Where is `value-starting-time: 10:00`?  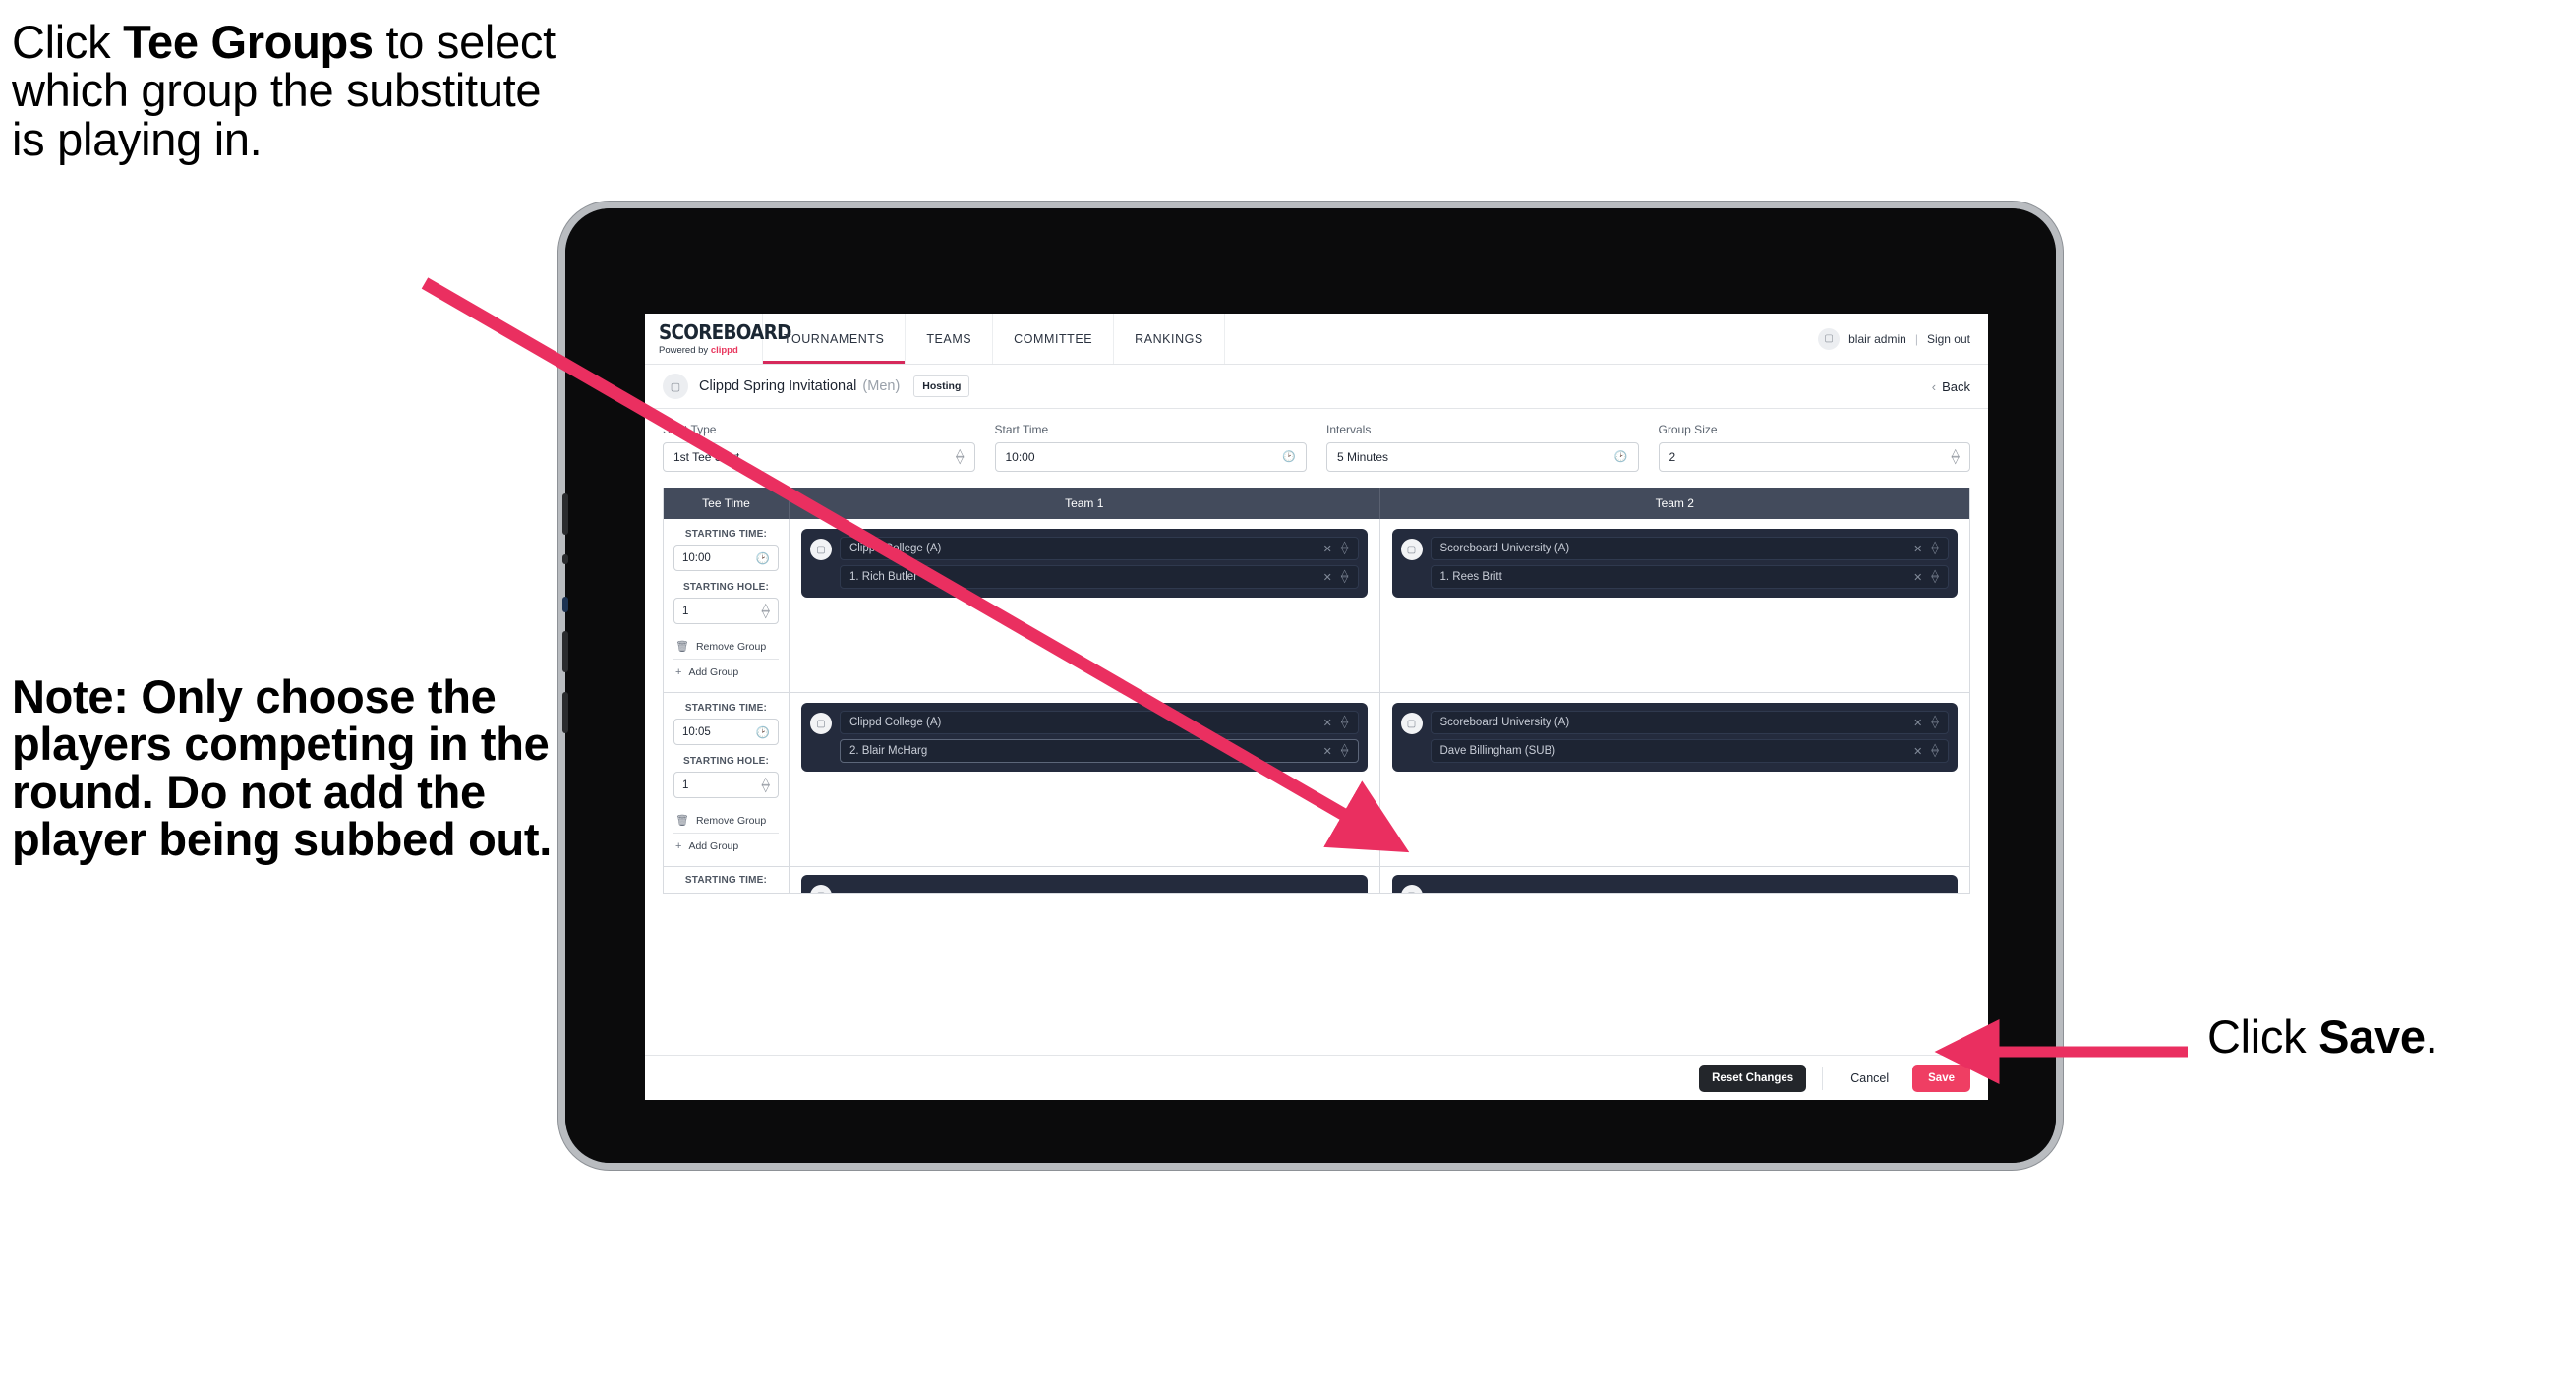
value-starting-time: 10:00 is located at coordinates (696, 557).